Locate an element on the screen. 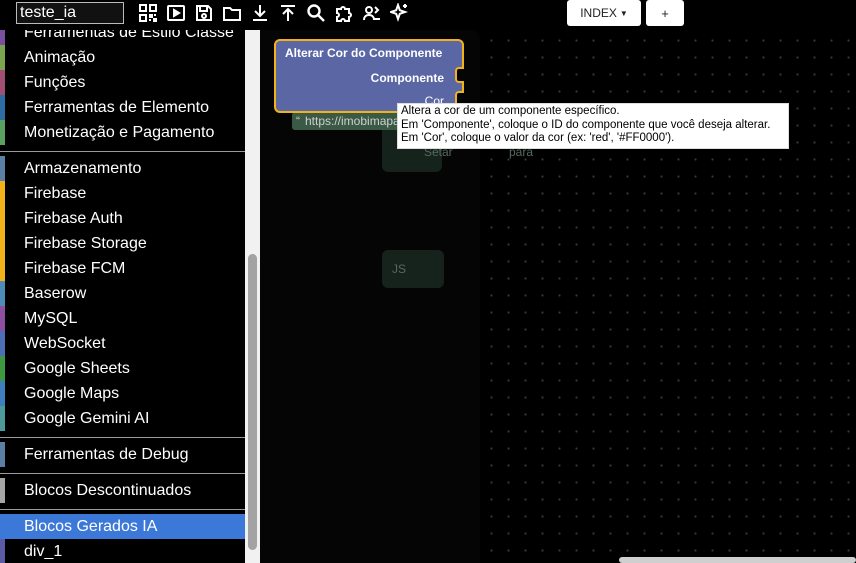 Image resolution: width=856 pixels, height=563 pixels. category-label: Firebase Storage is located at coordinates (85, 243).